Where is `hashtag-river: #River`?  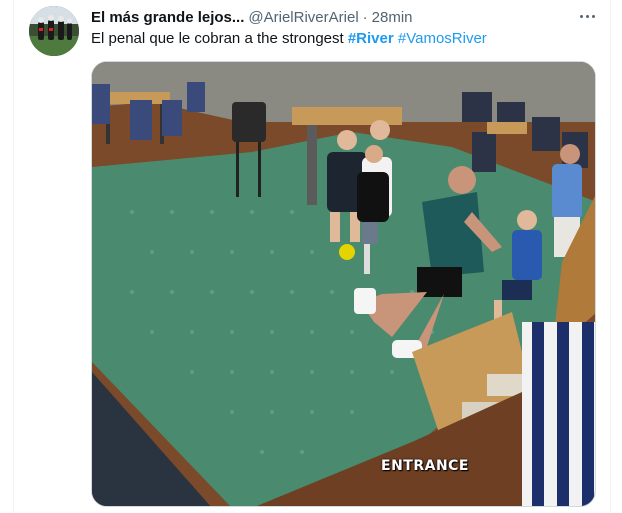 hashtag-river: #River is located at coordinates (371, 38).